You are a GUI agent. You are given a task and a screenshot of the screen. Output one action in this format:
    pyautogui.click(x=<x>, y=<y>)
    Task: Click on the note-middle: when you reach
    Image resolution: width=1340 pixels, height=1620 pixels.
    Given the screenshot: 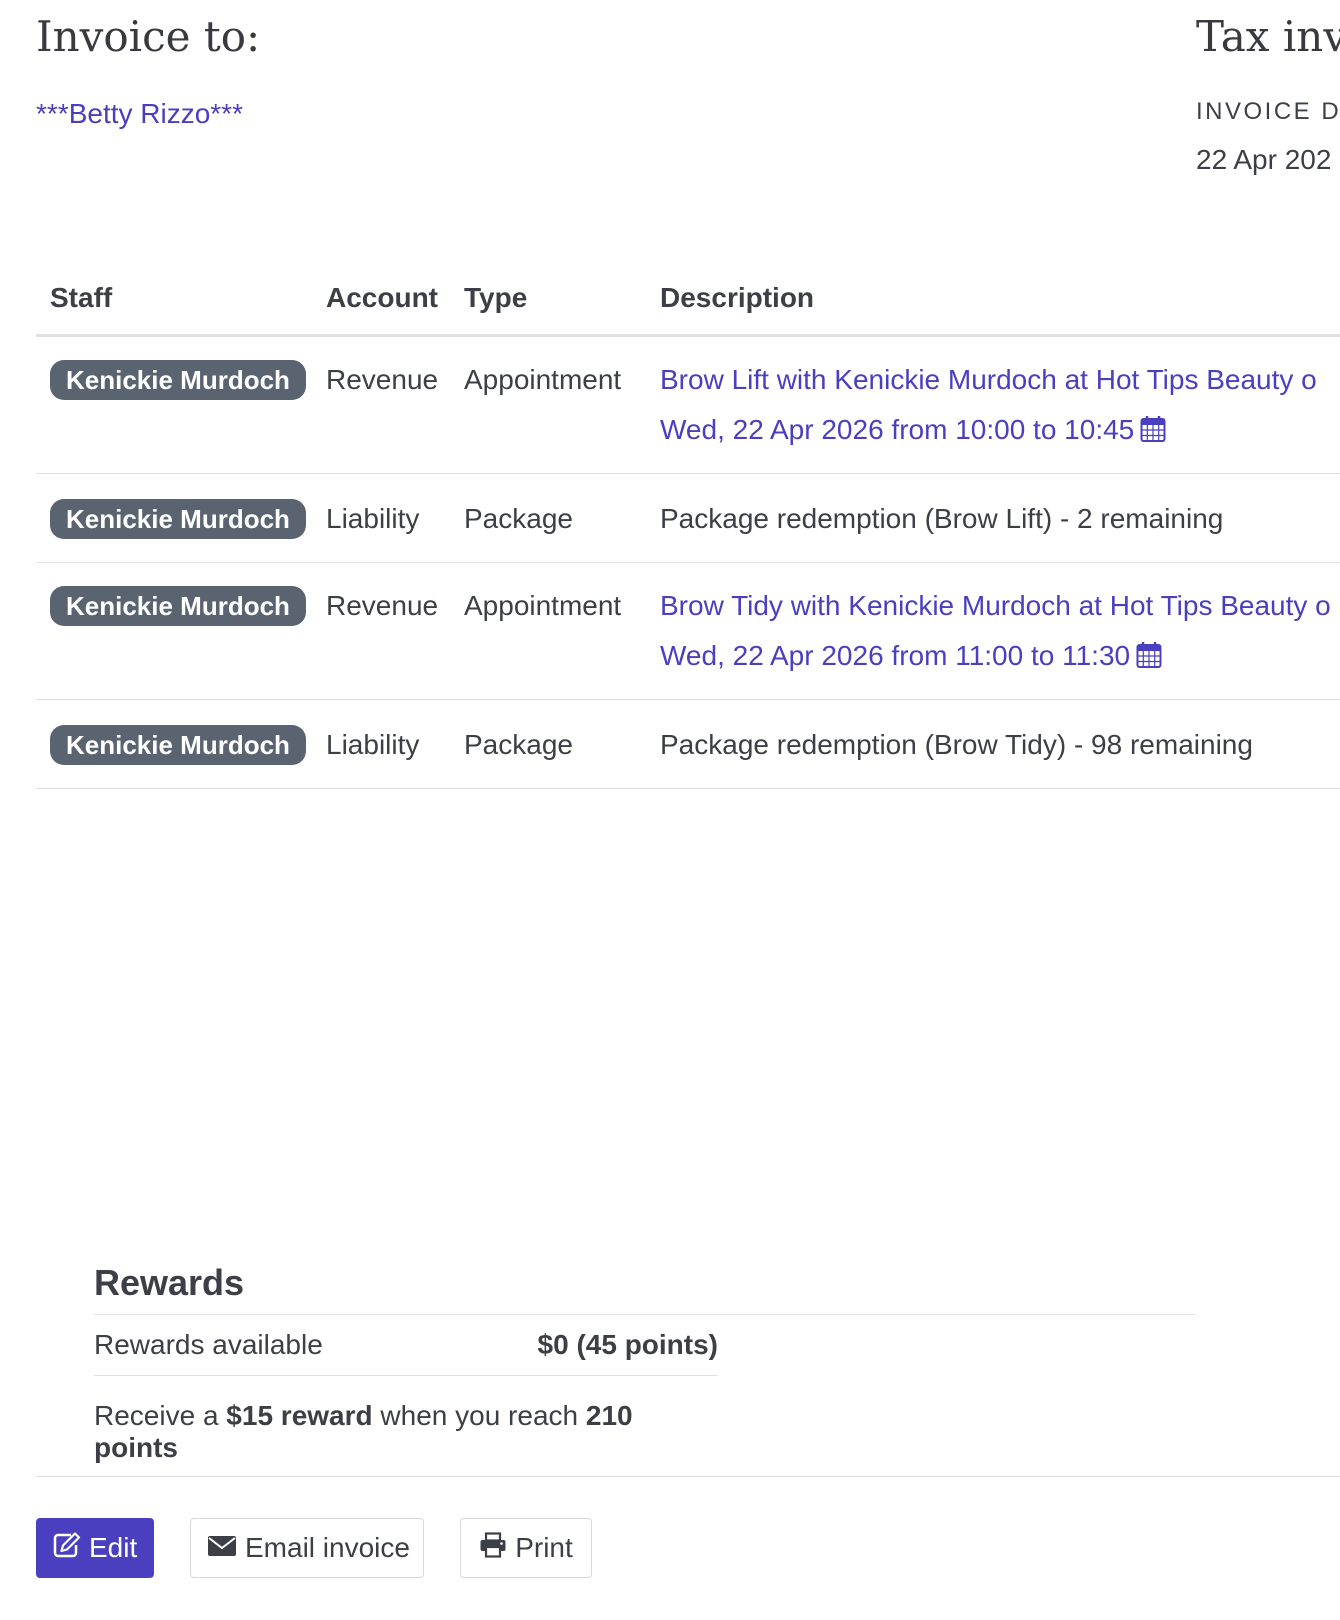 What is the action you would take?
    pyautogui.click(x=479, y=1415)
    